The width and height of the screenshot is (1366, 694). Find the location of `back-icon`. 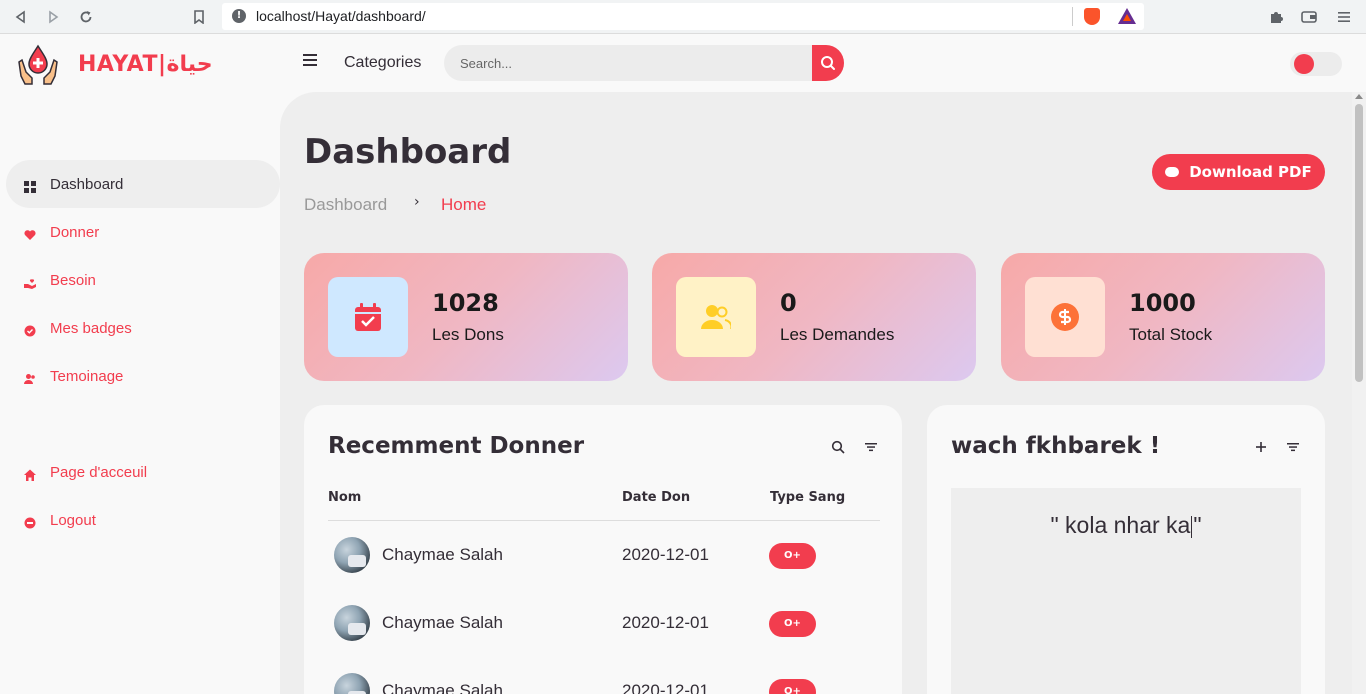

back-icon is located at coordinates (21, 17).